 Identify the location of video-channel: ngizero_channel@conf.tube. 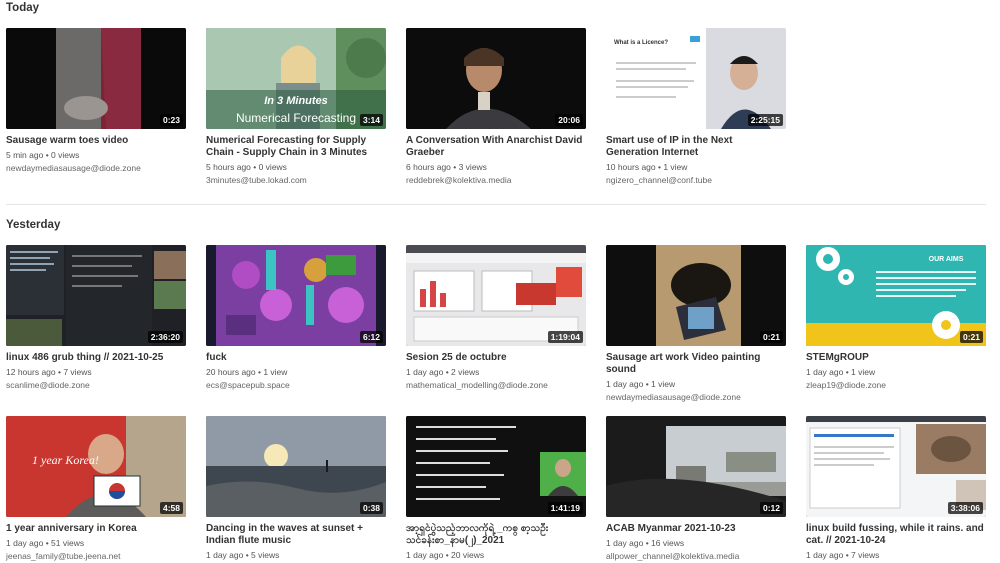
(696, 180).